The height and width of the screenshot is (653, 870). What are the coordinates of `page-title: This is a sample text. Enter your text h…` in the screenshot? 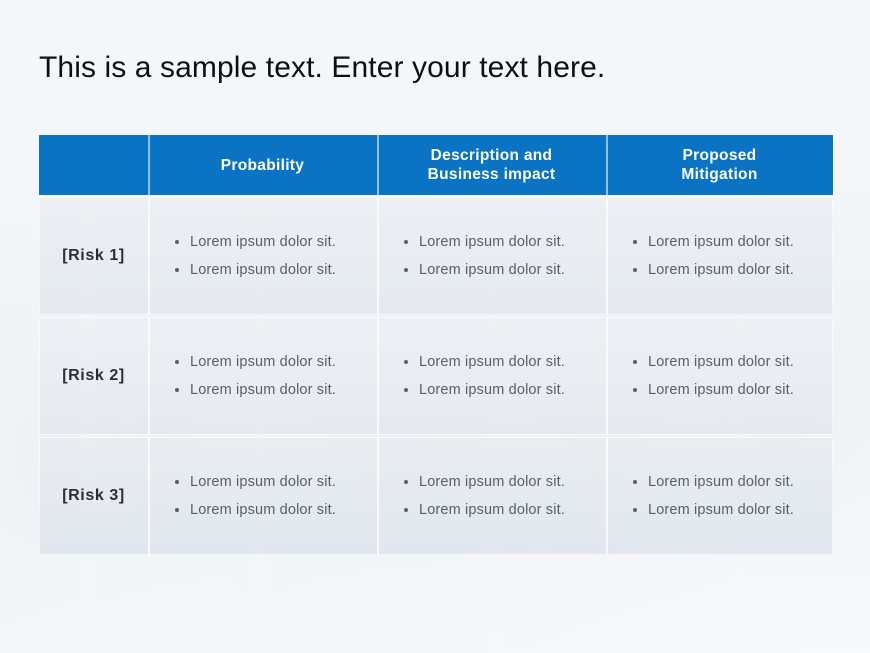 It's located at (322, 67).